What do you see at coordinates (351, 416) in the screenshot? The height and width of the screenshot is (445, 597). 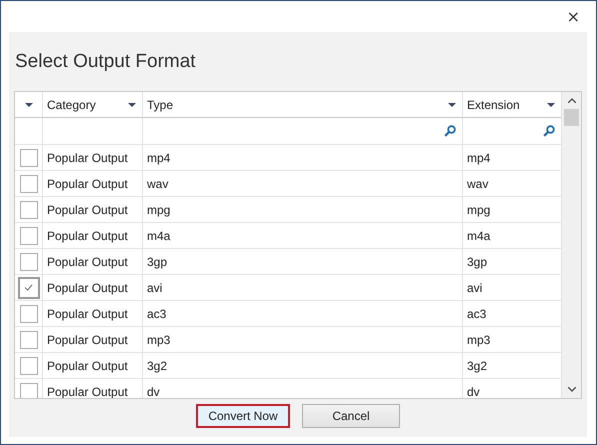 I see `cancel-button: Cancel` at bounding box center [351, 416].